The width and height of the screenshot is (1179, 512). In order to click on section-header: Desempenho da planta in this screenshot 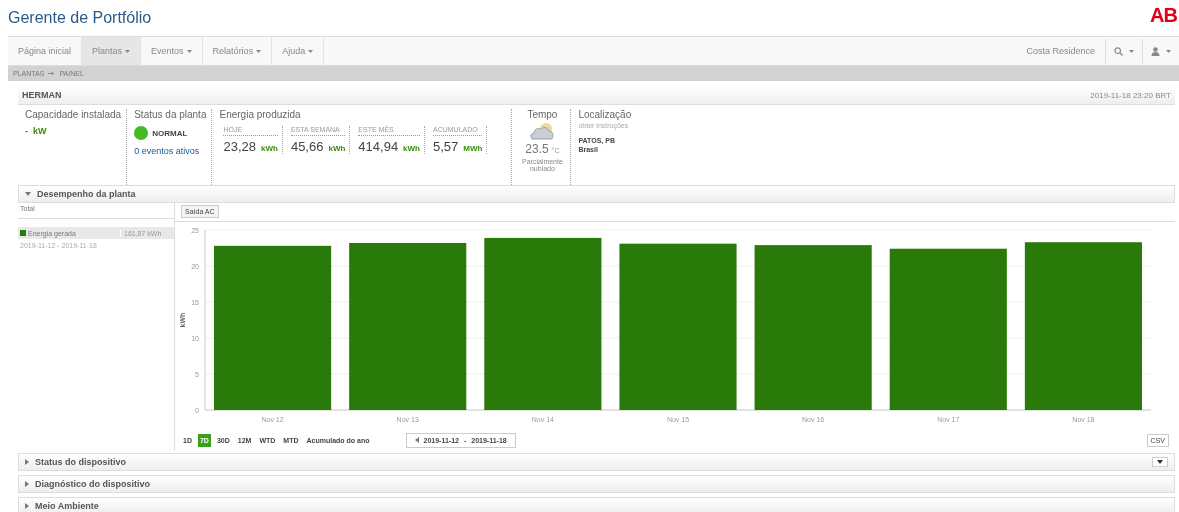, I will do `click(596, 194)`.